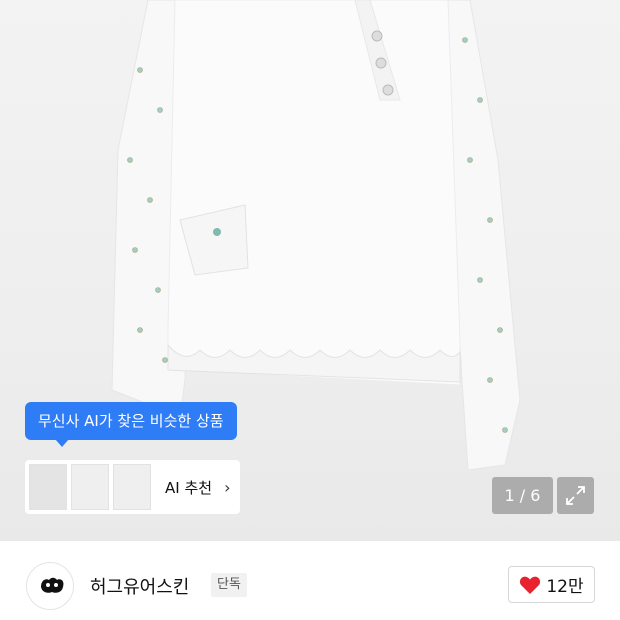 The image size is (620, 620). I want to click on chevron-right-icon: ›, so click(227, 487).